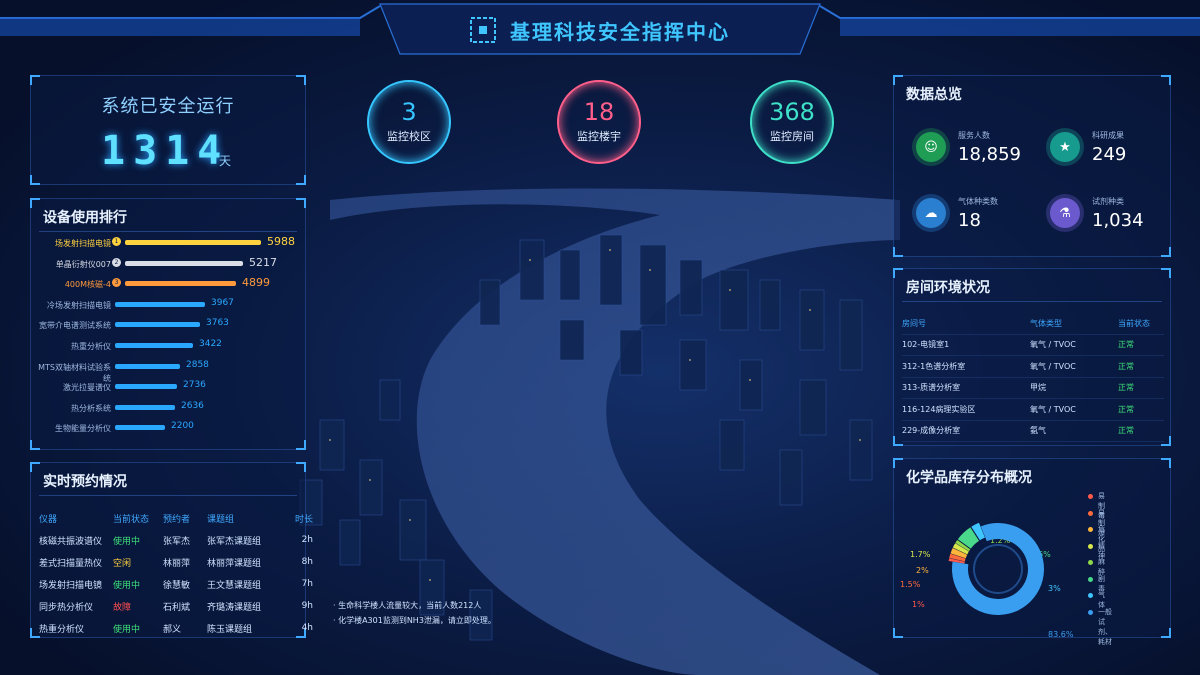  I want to click on chemicals-donut-chart: 1%1.5%2%1.7%1.2%6%3%83.6%, so click(987, 579).